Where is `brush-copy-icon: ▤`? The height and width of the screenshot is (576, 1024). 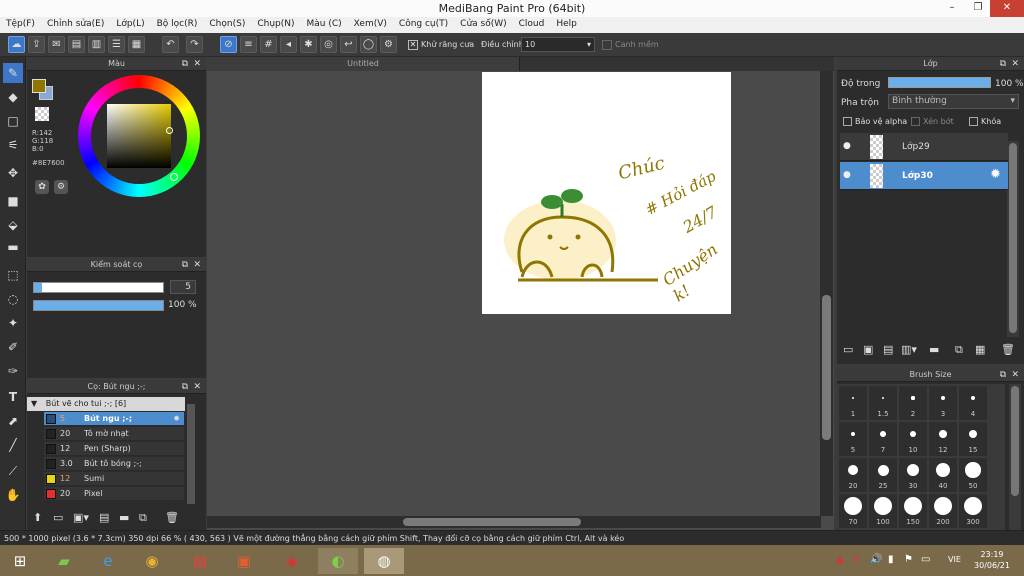
brush-copy-icon: ▤ is located at coordinates (104, 517).